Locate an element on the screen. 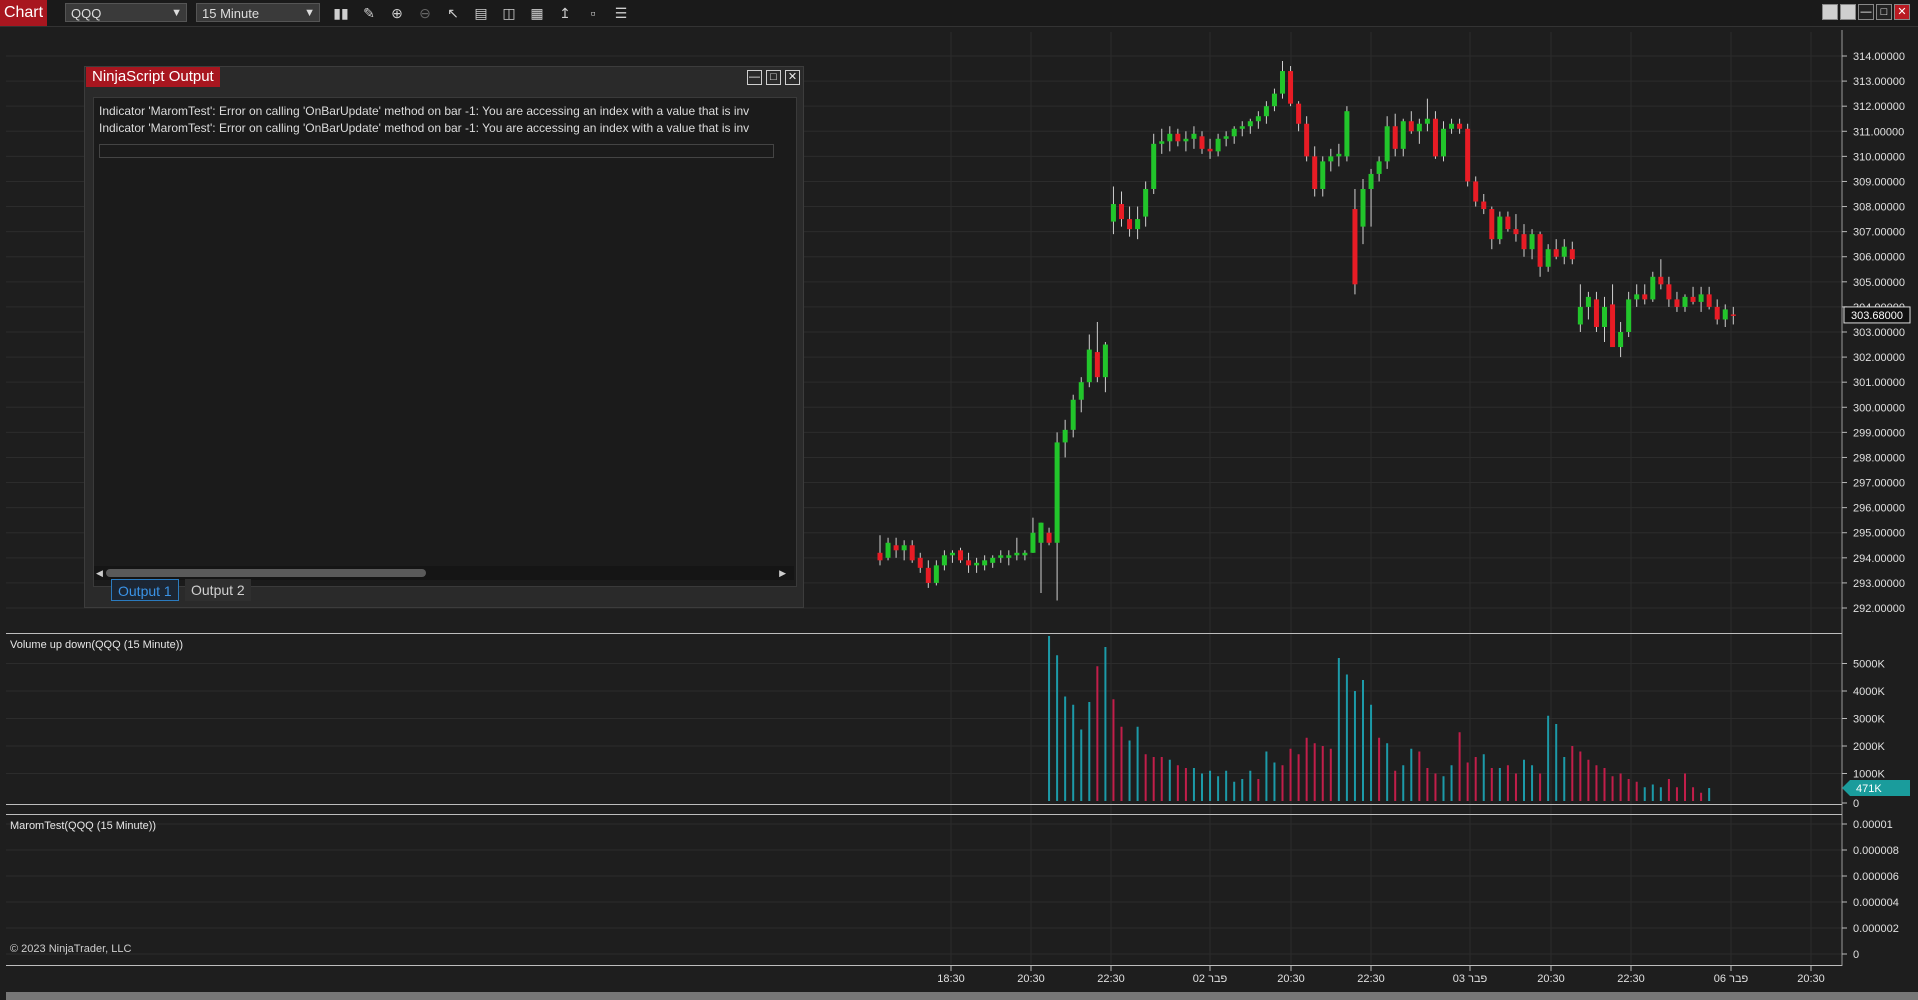  price-tick-label: 313.00000 is located at coordinates (1879, 82).